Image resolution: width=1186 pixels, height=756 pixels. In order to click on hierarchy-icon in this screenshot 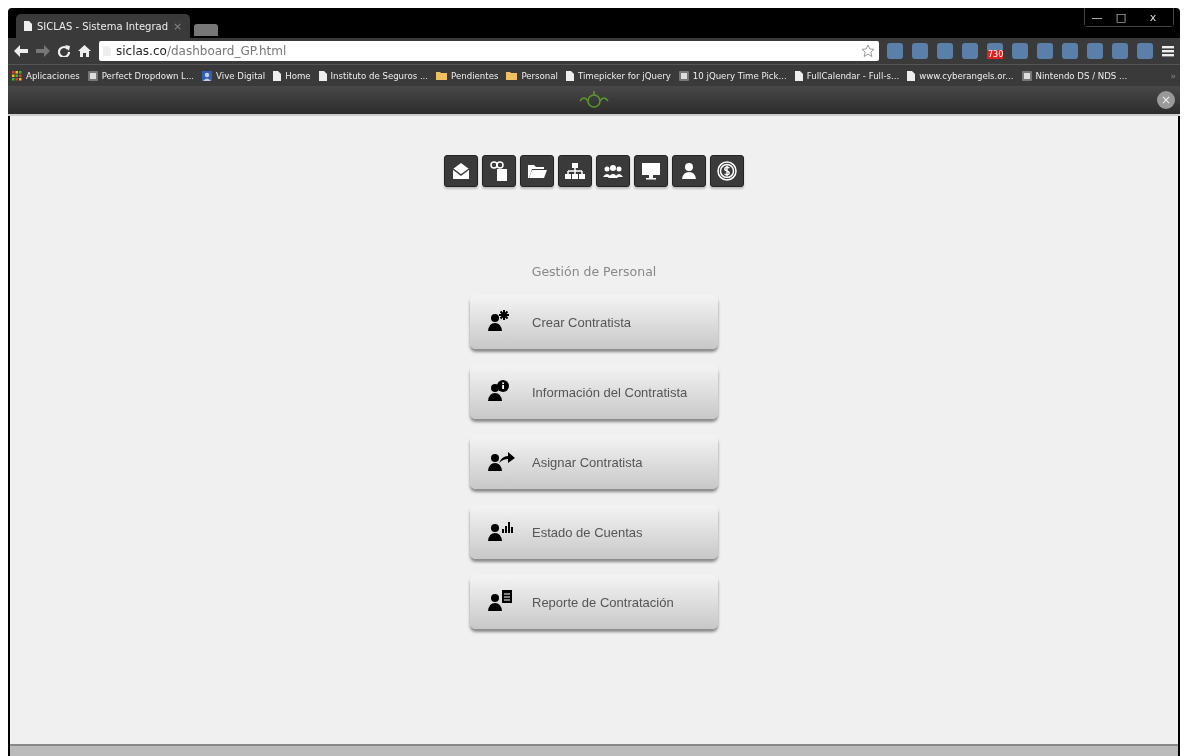, I will do `click(575, 171)`.